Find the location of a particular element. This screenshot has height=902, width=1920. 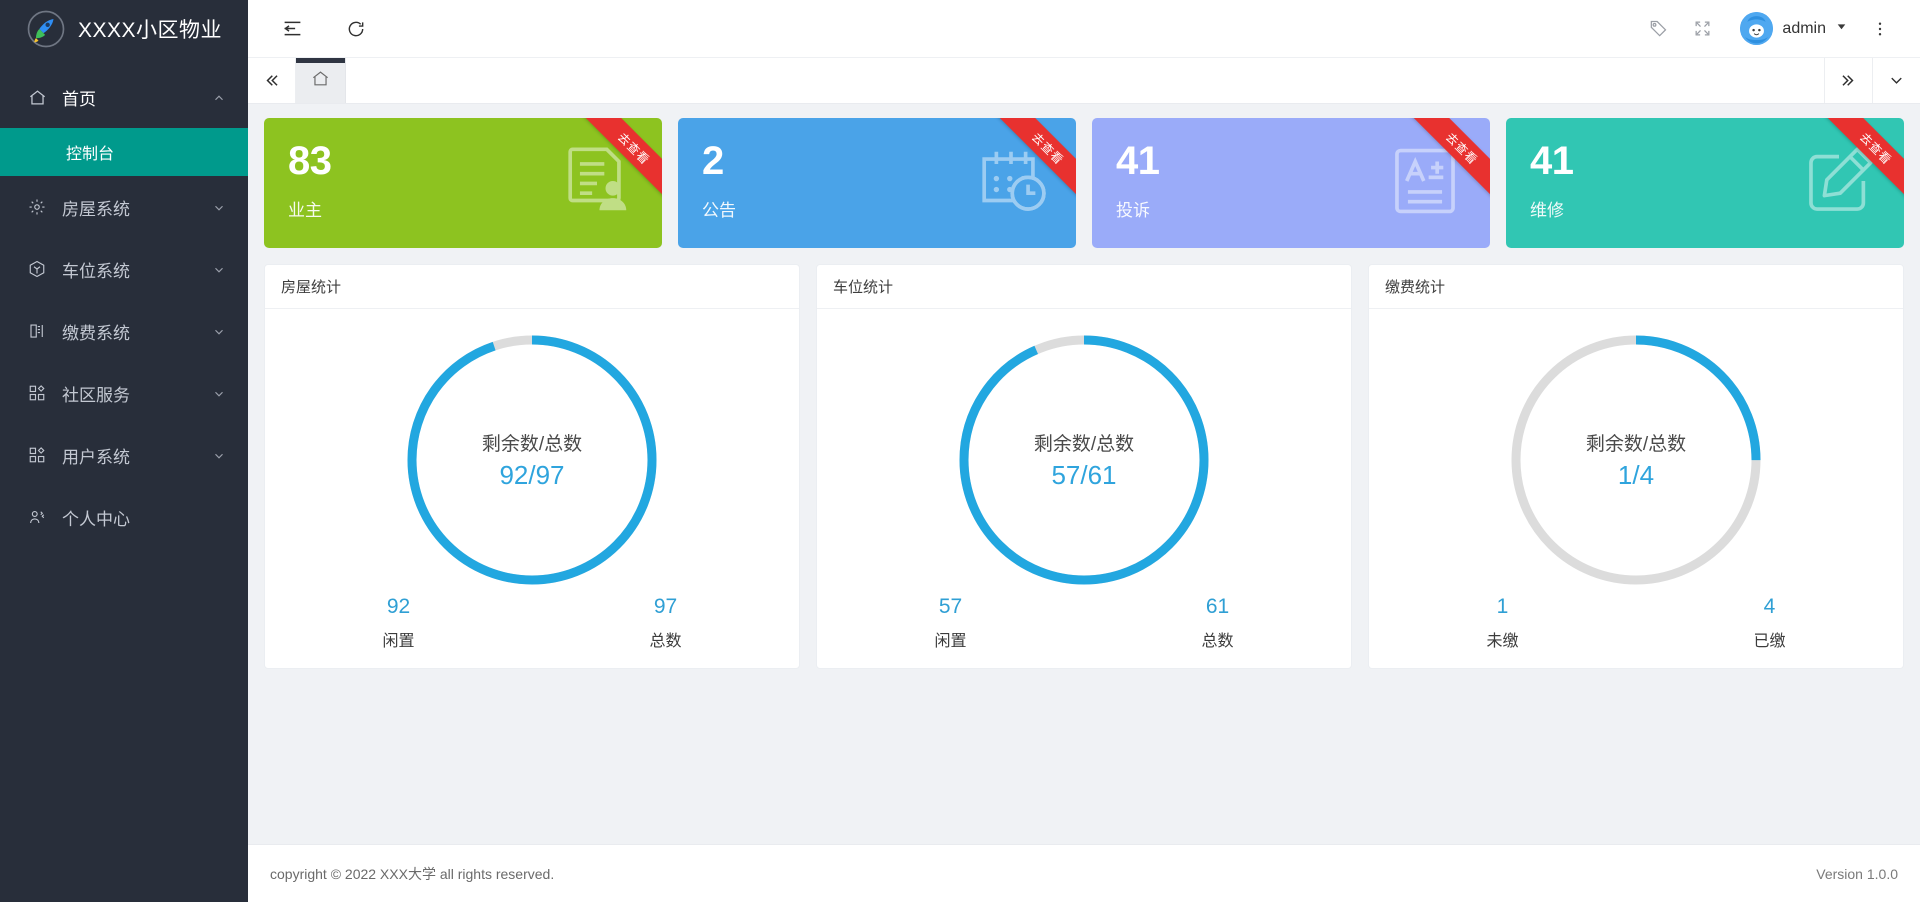

sidebar-item-community-service: 社区服务 is located at coordinates (124, 393).